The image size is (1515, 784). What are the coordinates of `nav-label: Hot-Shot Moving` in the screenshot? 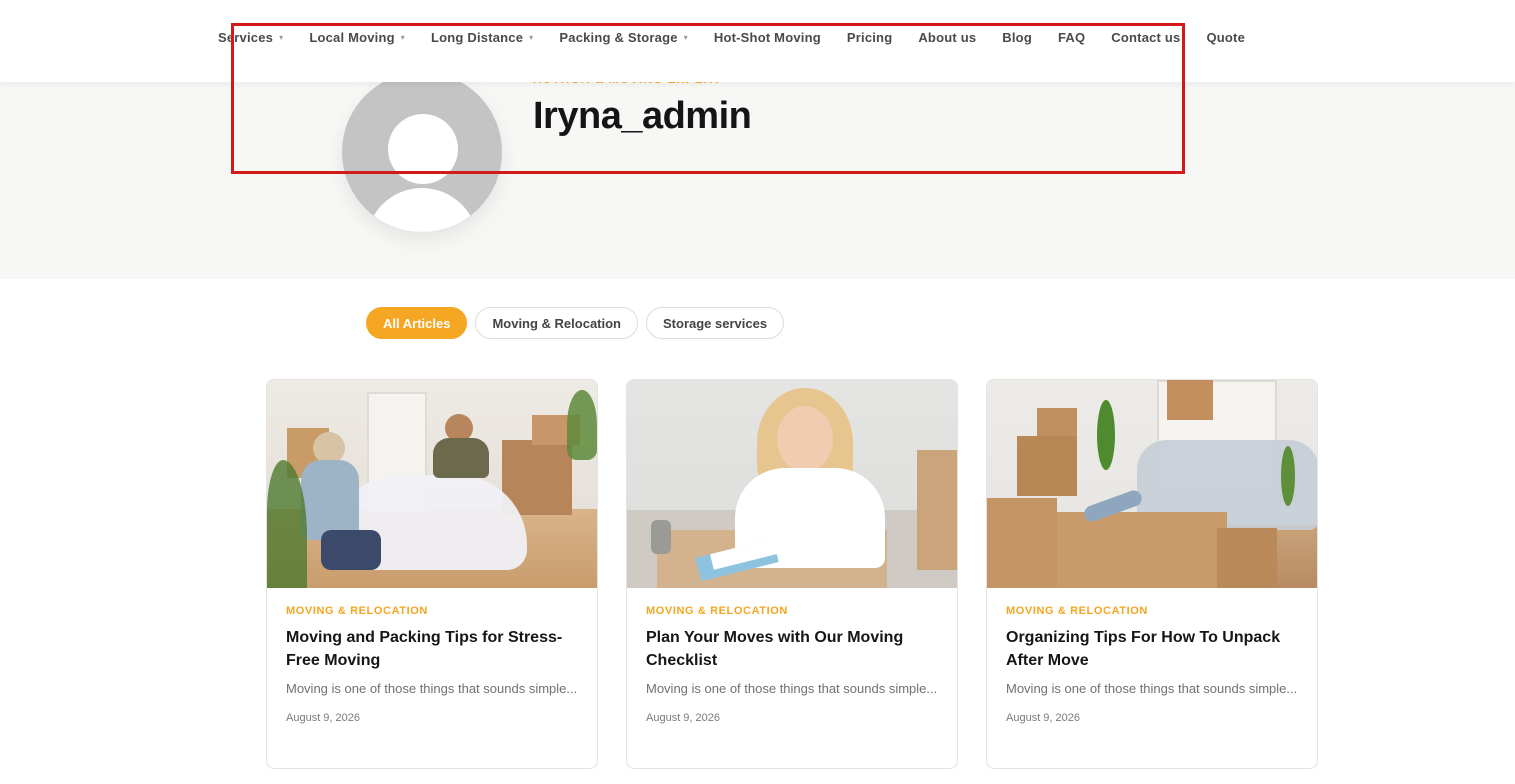 It's located at (767, 37).